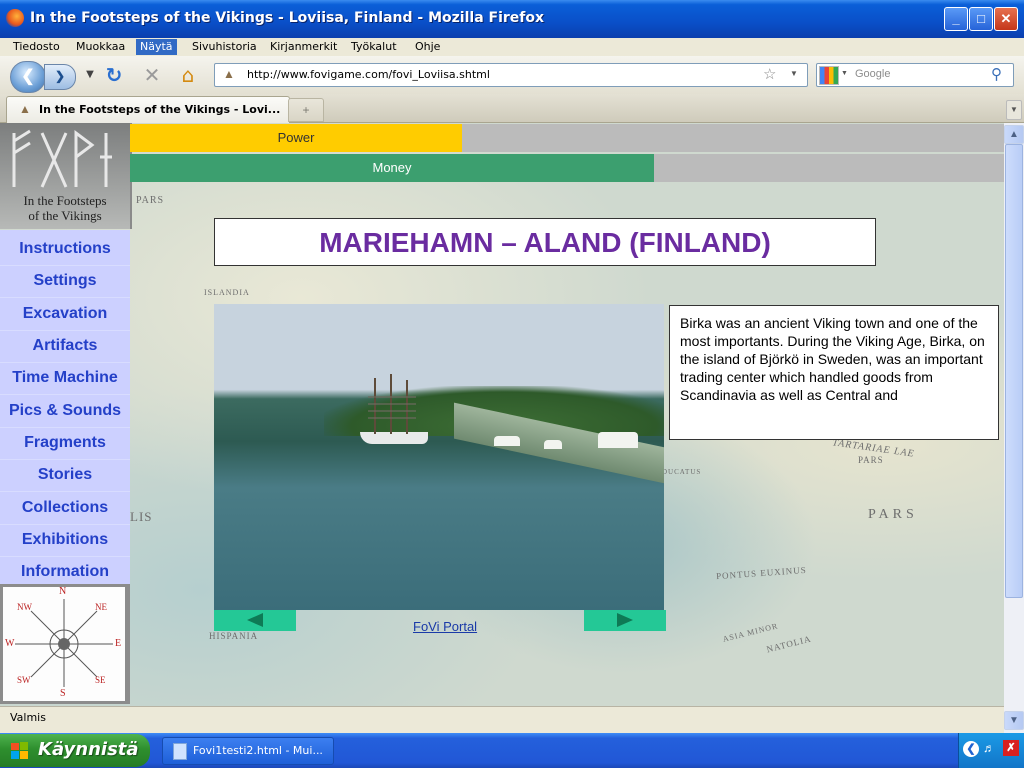 The image size is (1024, 768). Describe the element at coordinates (65, 208) in the screenshot. I see `logo-caption: In the Footsteps of the Vikings` at that location.